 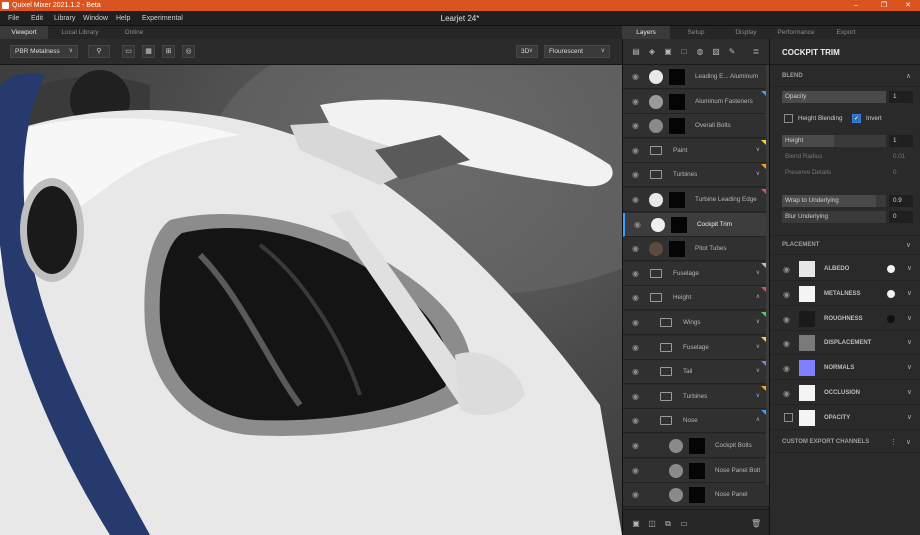 I want to click on custom-export-section-header: CUSTOM EXPORT CHANNELS ⋮ ∨, so click(x=845, y=443).